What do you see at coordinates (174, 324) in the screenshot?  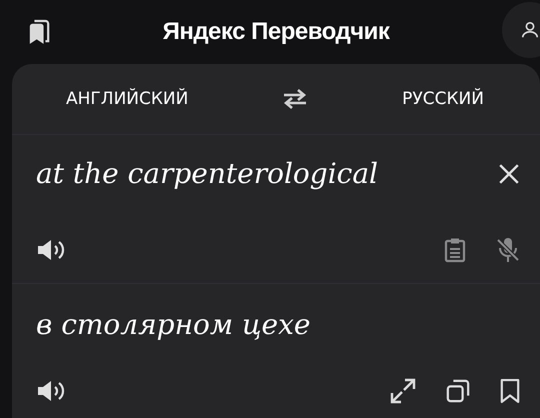 I see `translation-text: в столярном цехе` at bounding box center [174, 324].